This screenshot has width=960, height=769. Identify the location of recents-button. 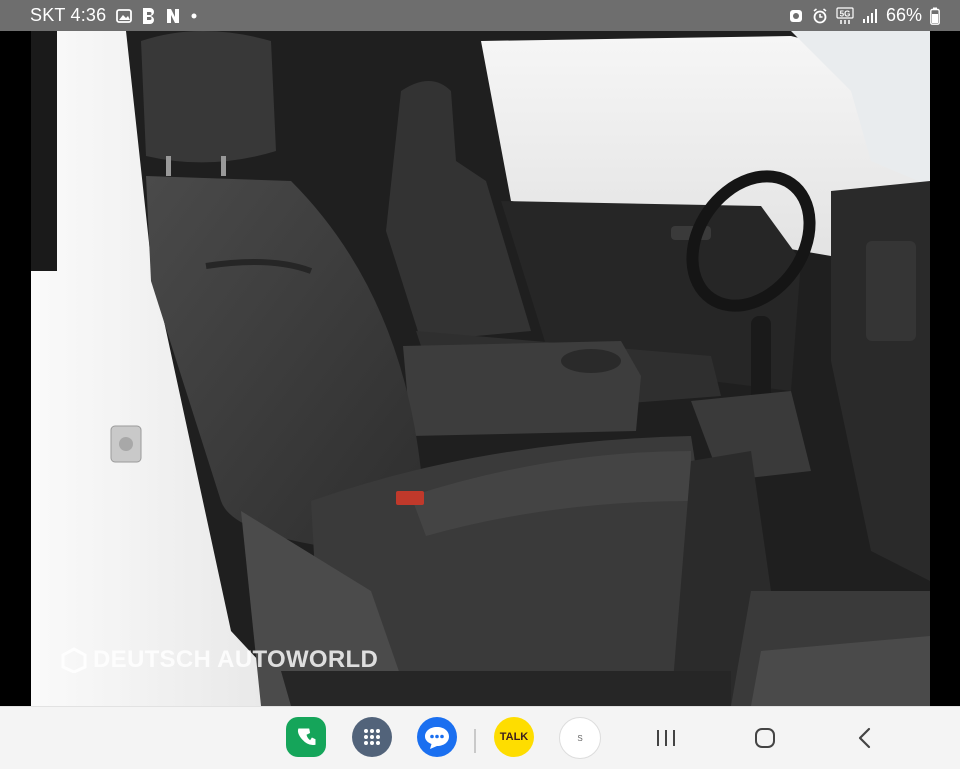
(666, 738).